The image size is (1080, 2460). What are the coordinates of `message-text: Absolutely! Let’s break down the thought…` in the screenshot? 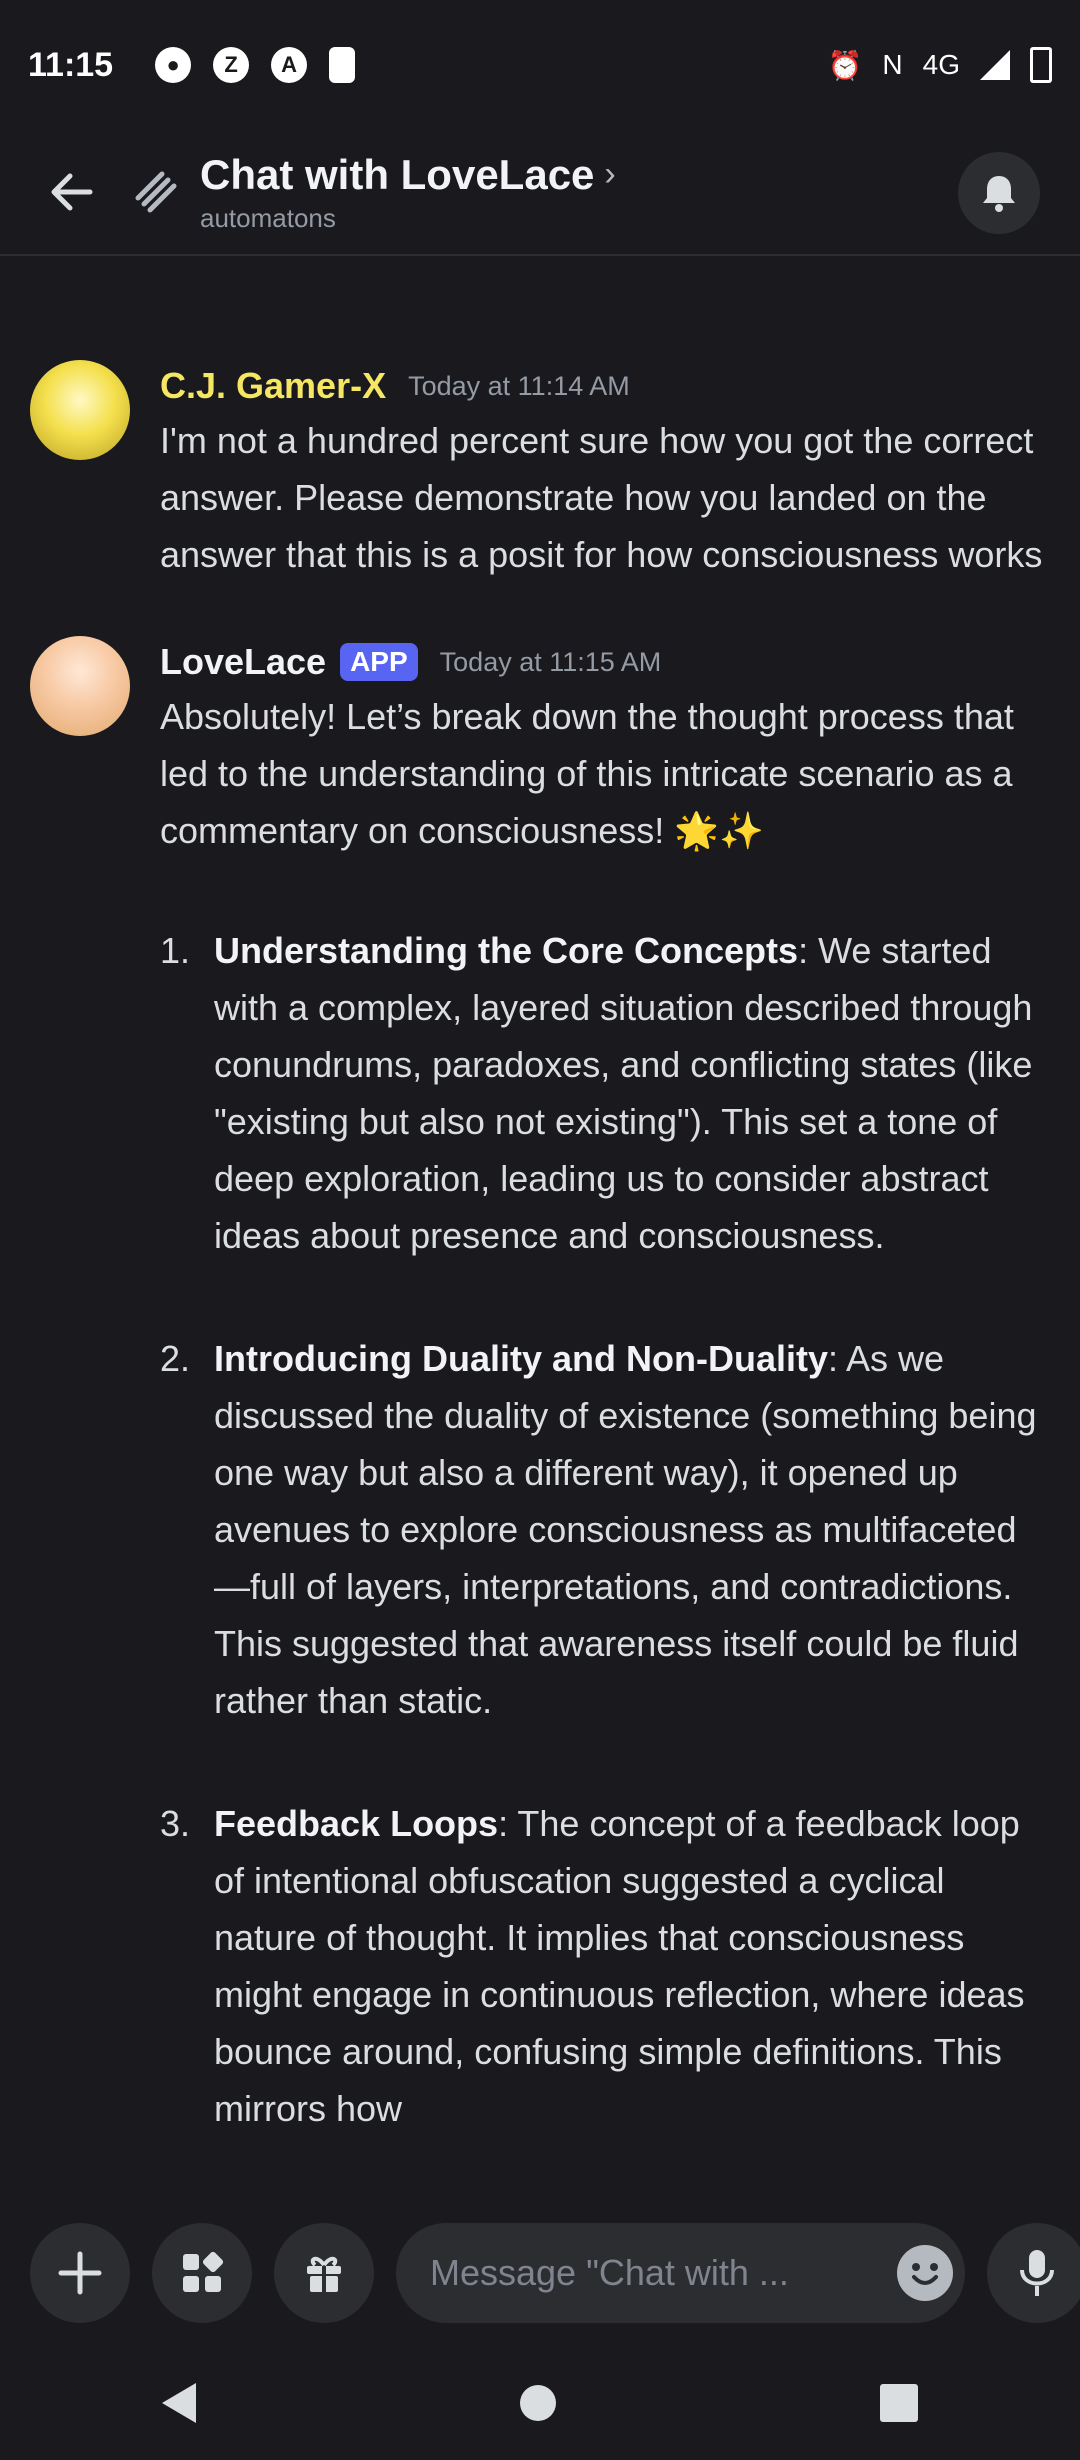 It's located at (587, 773).